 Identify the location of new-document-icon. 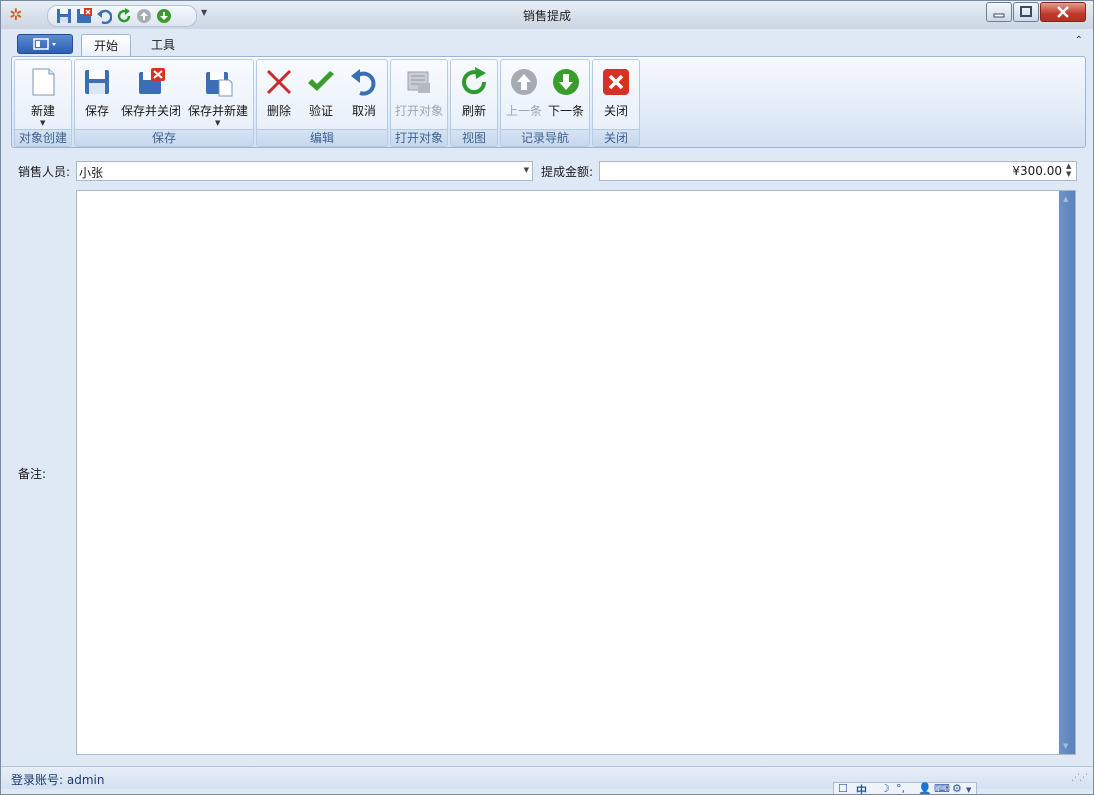
(43, 82).